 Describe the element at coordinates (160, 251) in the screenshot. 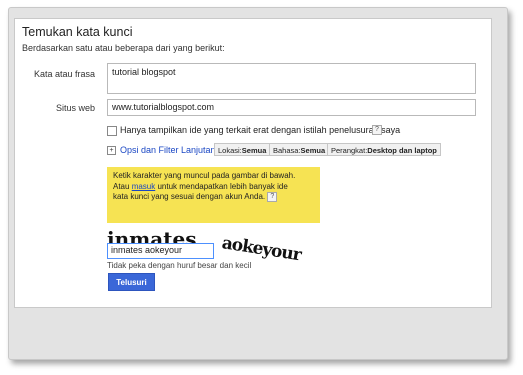

I see `captcha-input: inmates aokeyour` at that location.